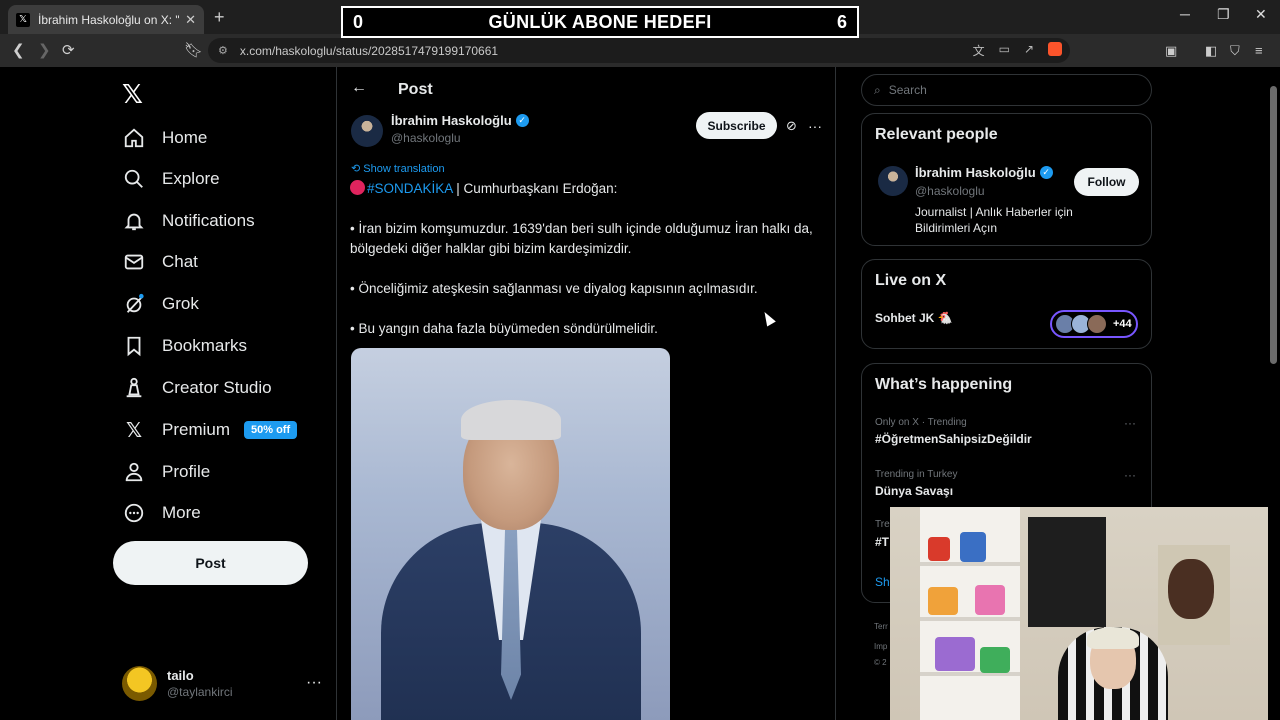  What do you see at coordinates (877, 89) in the screenshot?
I see `search-icon: ⌕` at bounding box center [877, 89].